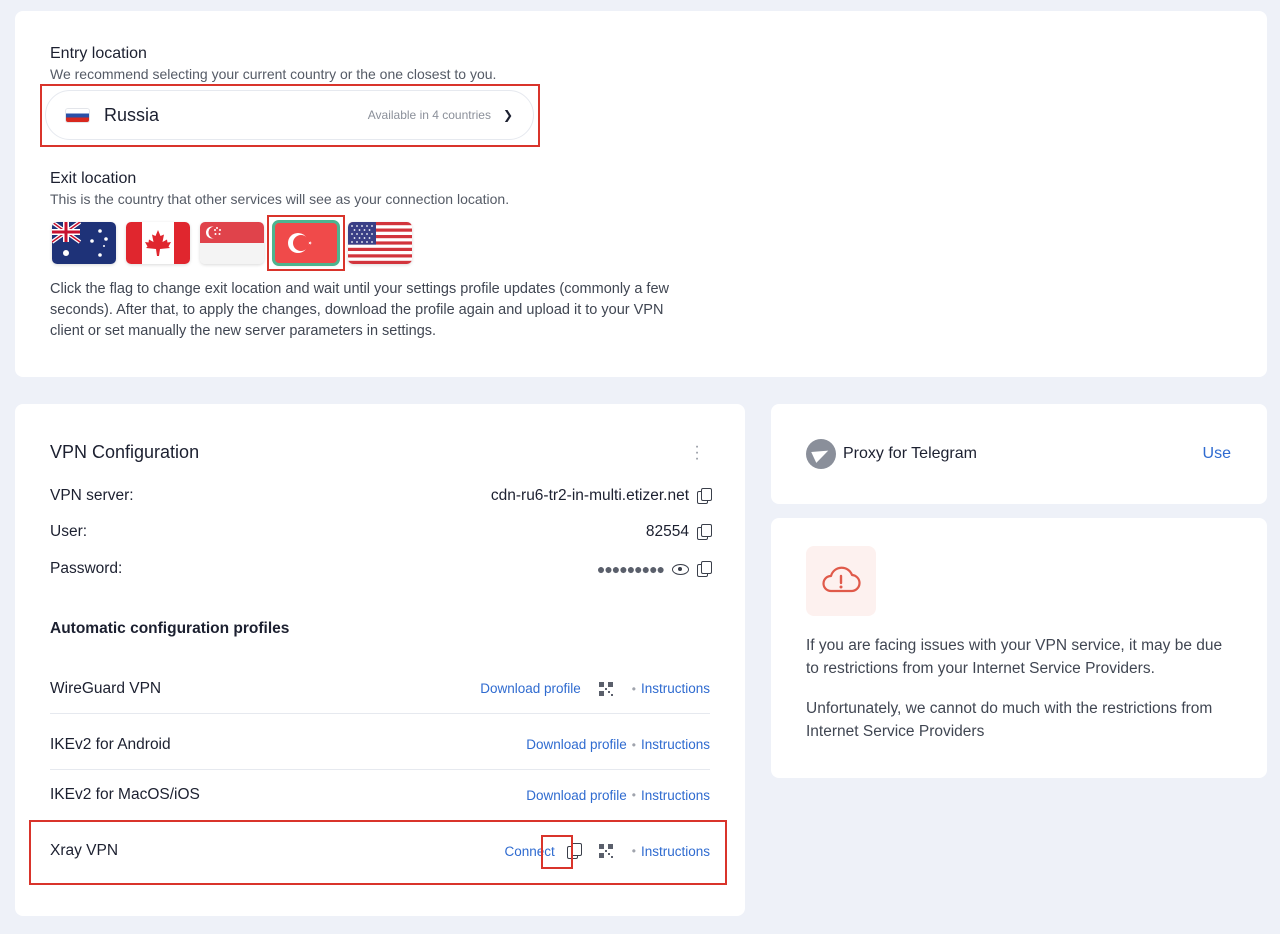 The height and width of the screenshot is (934, 1280). What do you see at coordinates (680, 569) in the screenshot?
I see `eye-icon` at bounding box center [680, 569].